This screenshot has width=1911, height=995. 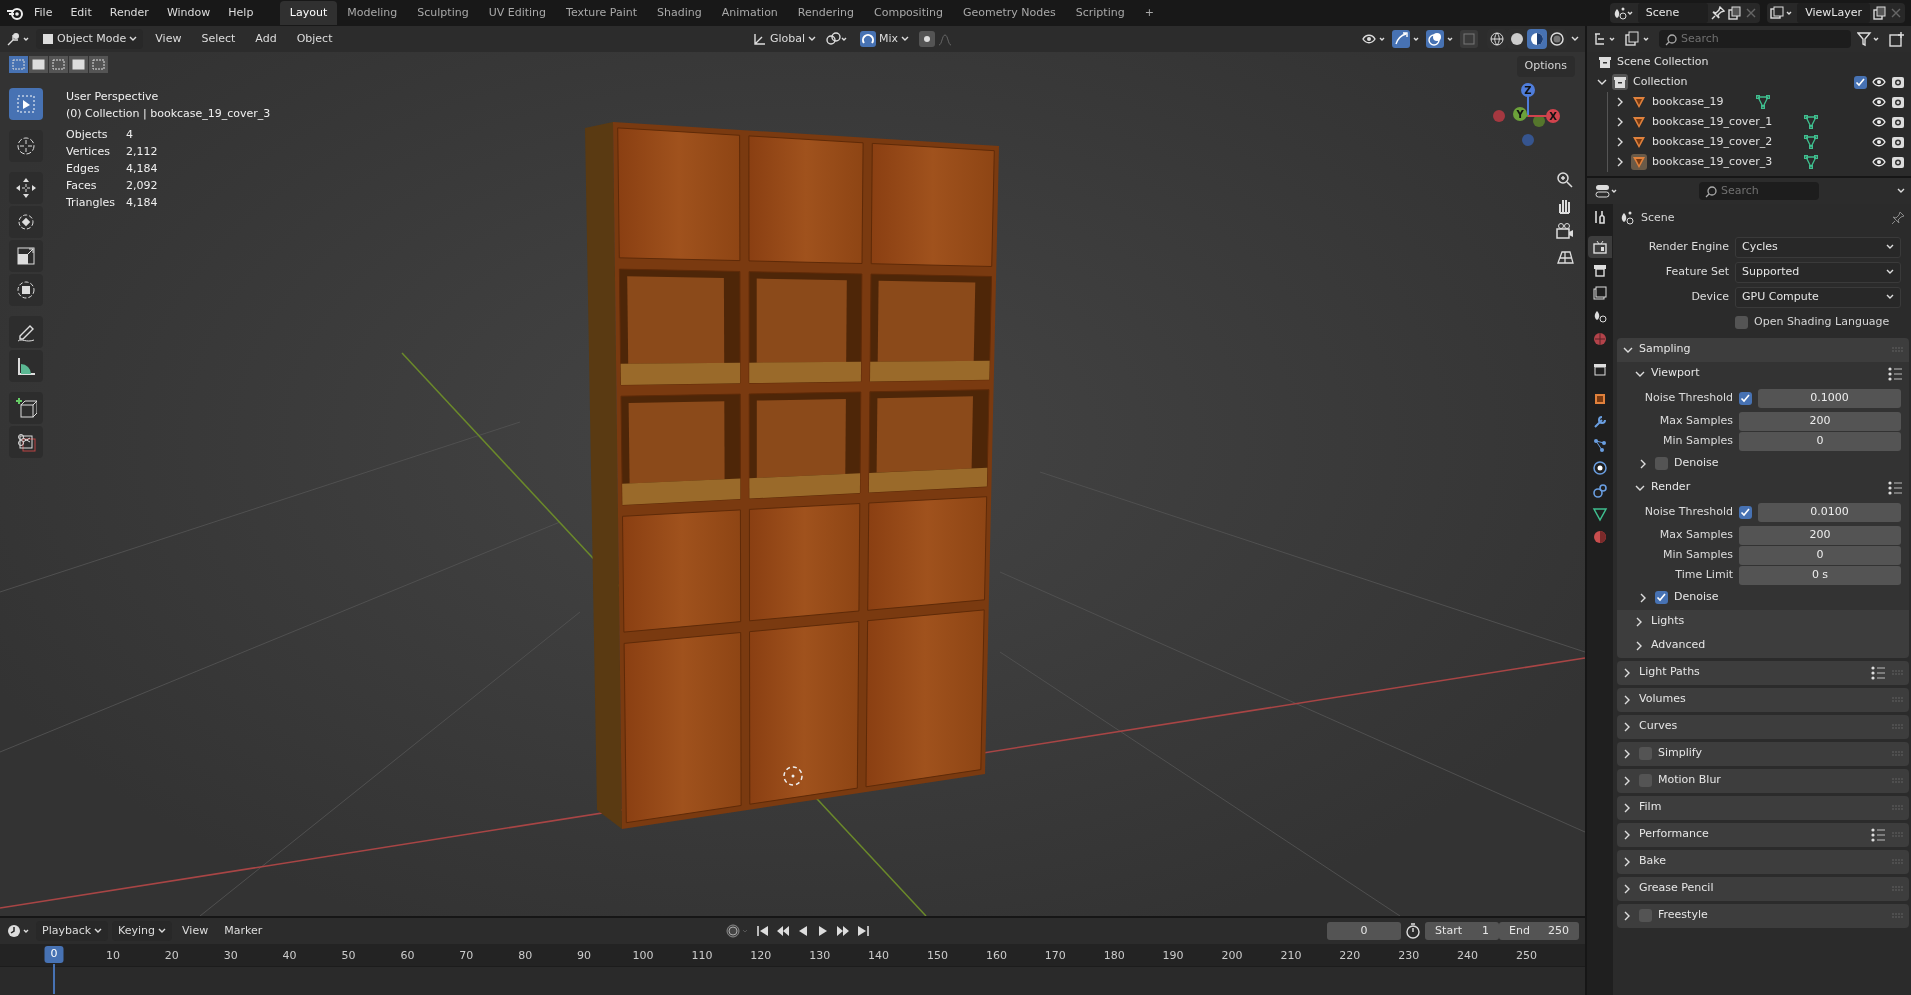 I want to click on panel-header: Volumes, so click(x=1763, y=699).